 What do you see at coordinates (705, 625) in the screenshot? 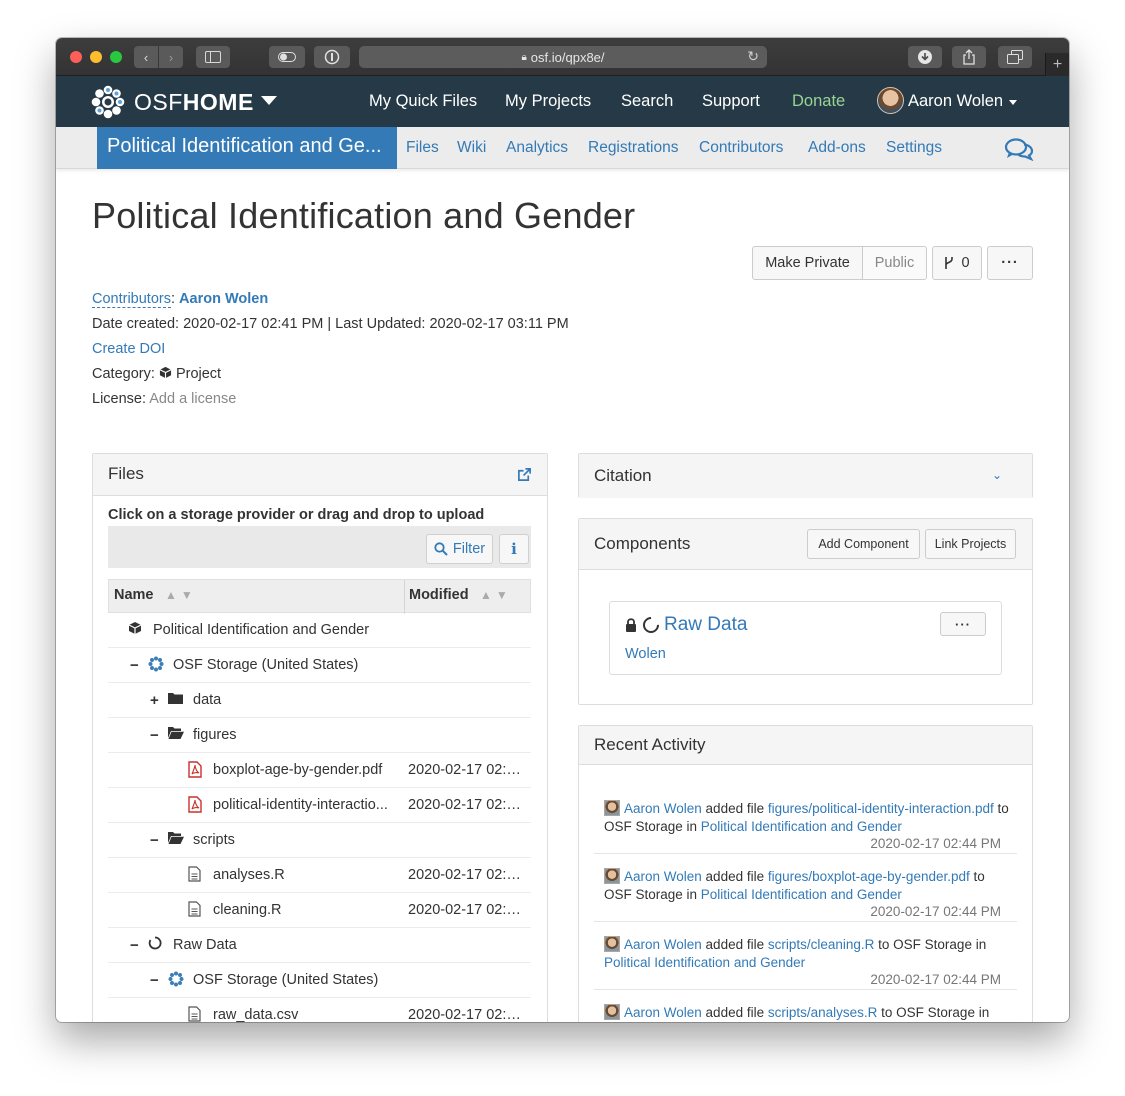
I see `component-title-link: Raw Data` at bounding box center [705, 625].